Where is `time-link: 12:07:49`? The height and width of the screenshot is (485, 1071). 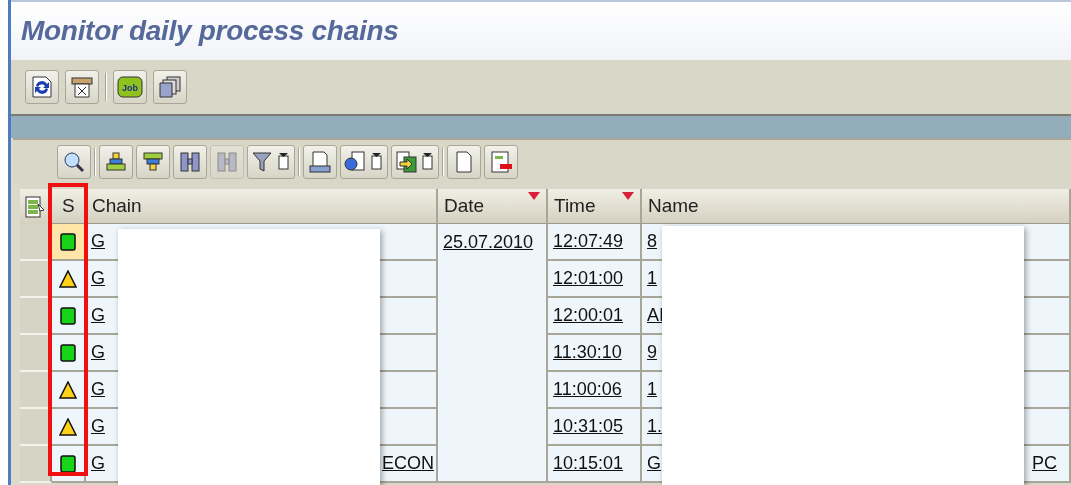
time-link: 12:07:49 is located at coordinates (588, 241).